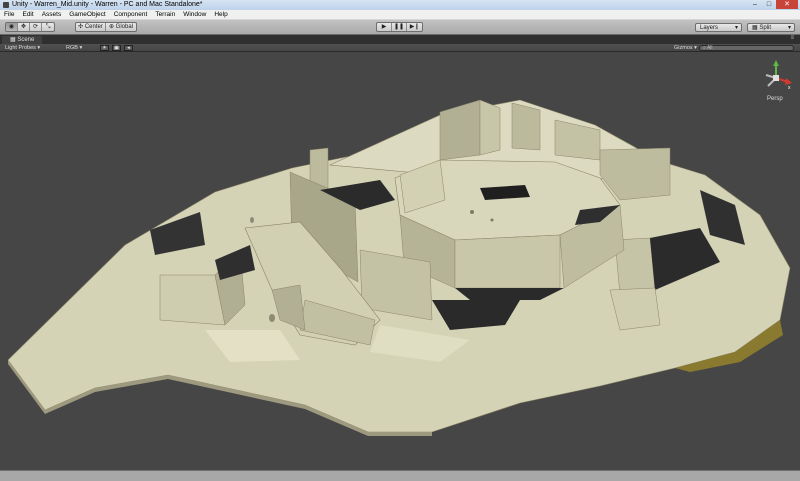  I want to click on window-controls: – □ ✕, so click(773, 5).